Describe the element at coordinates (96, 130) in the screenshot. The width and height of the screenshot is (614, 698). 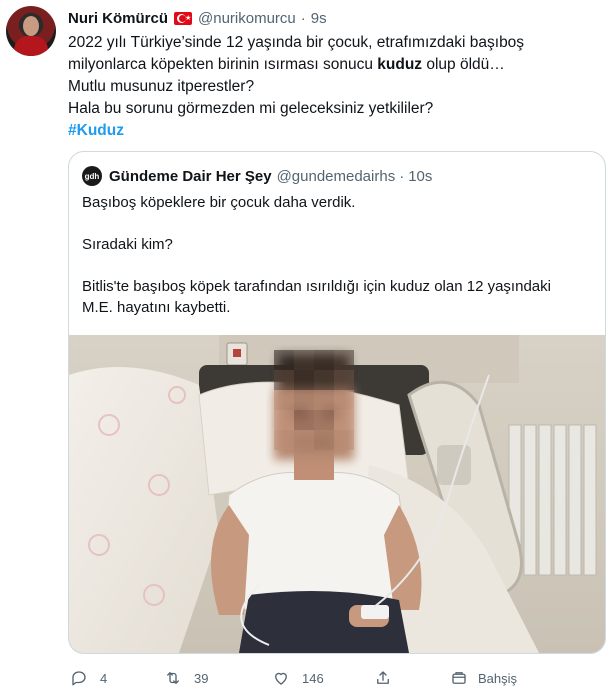
I see `hashtag-link: #Kuduz` at that location.